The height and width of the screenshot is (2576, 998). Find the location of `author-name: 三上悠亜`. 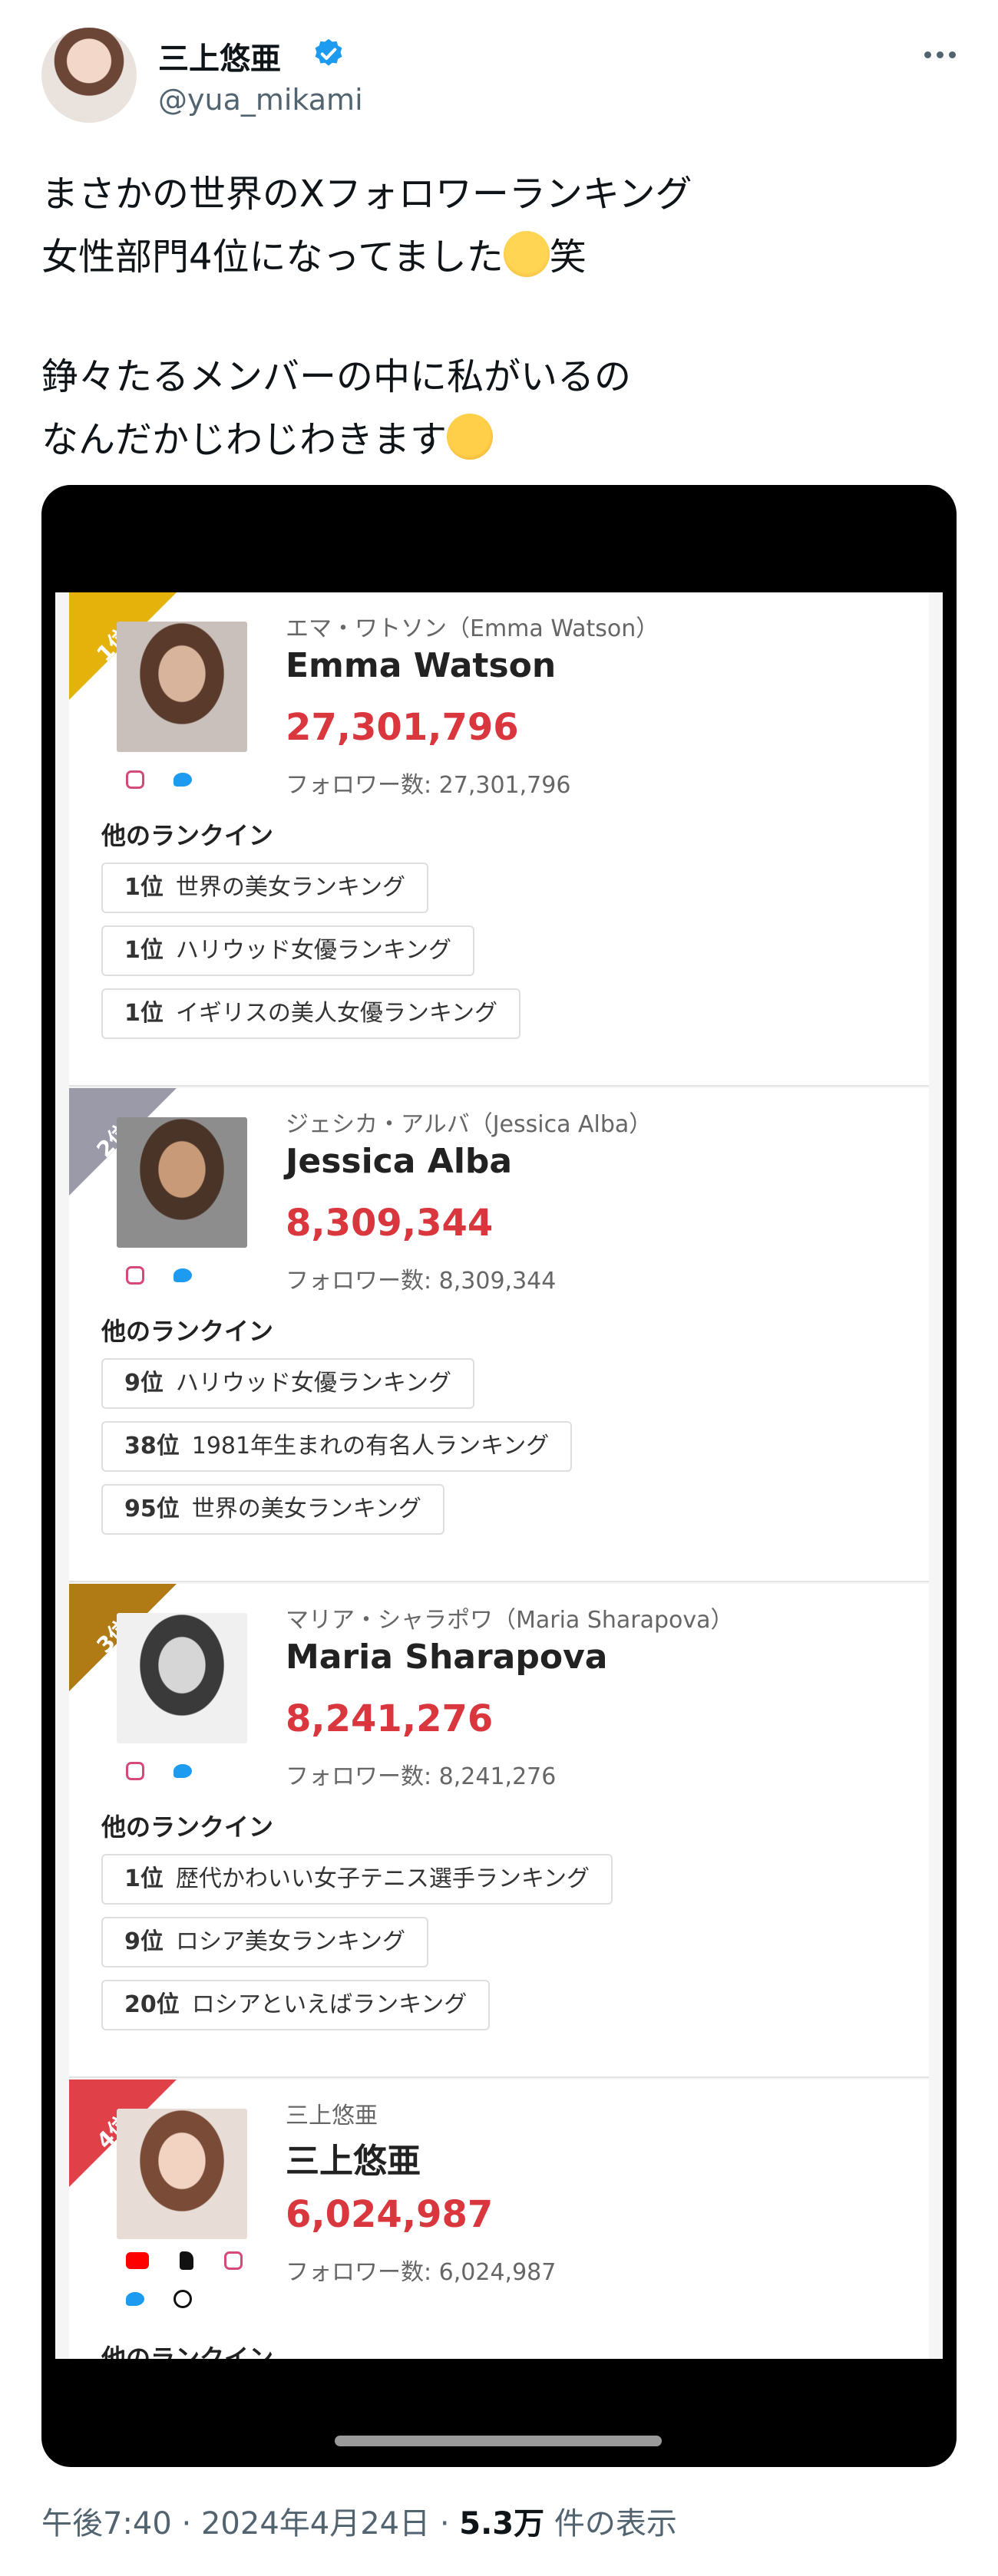

author-name: 三上悠亜 is located at coordinates (219, 56).